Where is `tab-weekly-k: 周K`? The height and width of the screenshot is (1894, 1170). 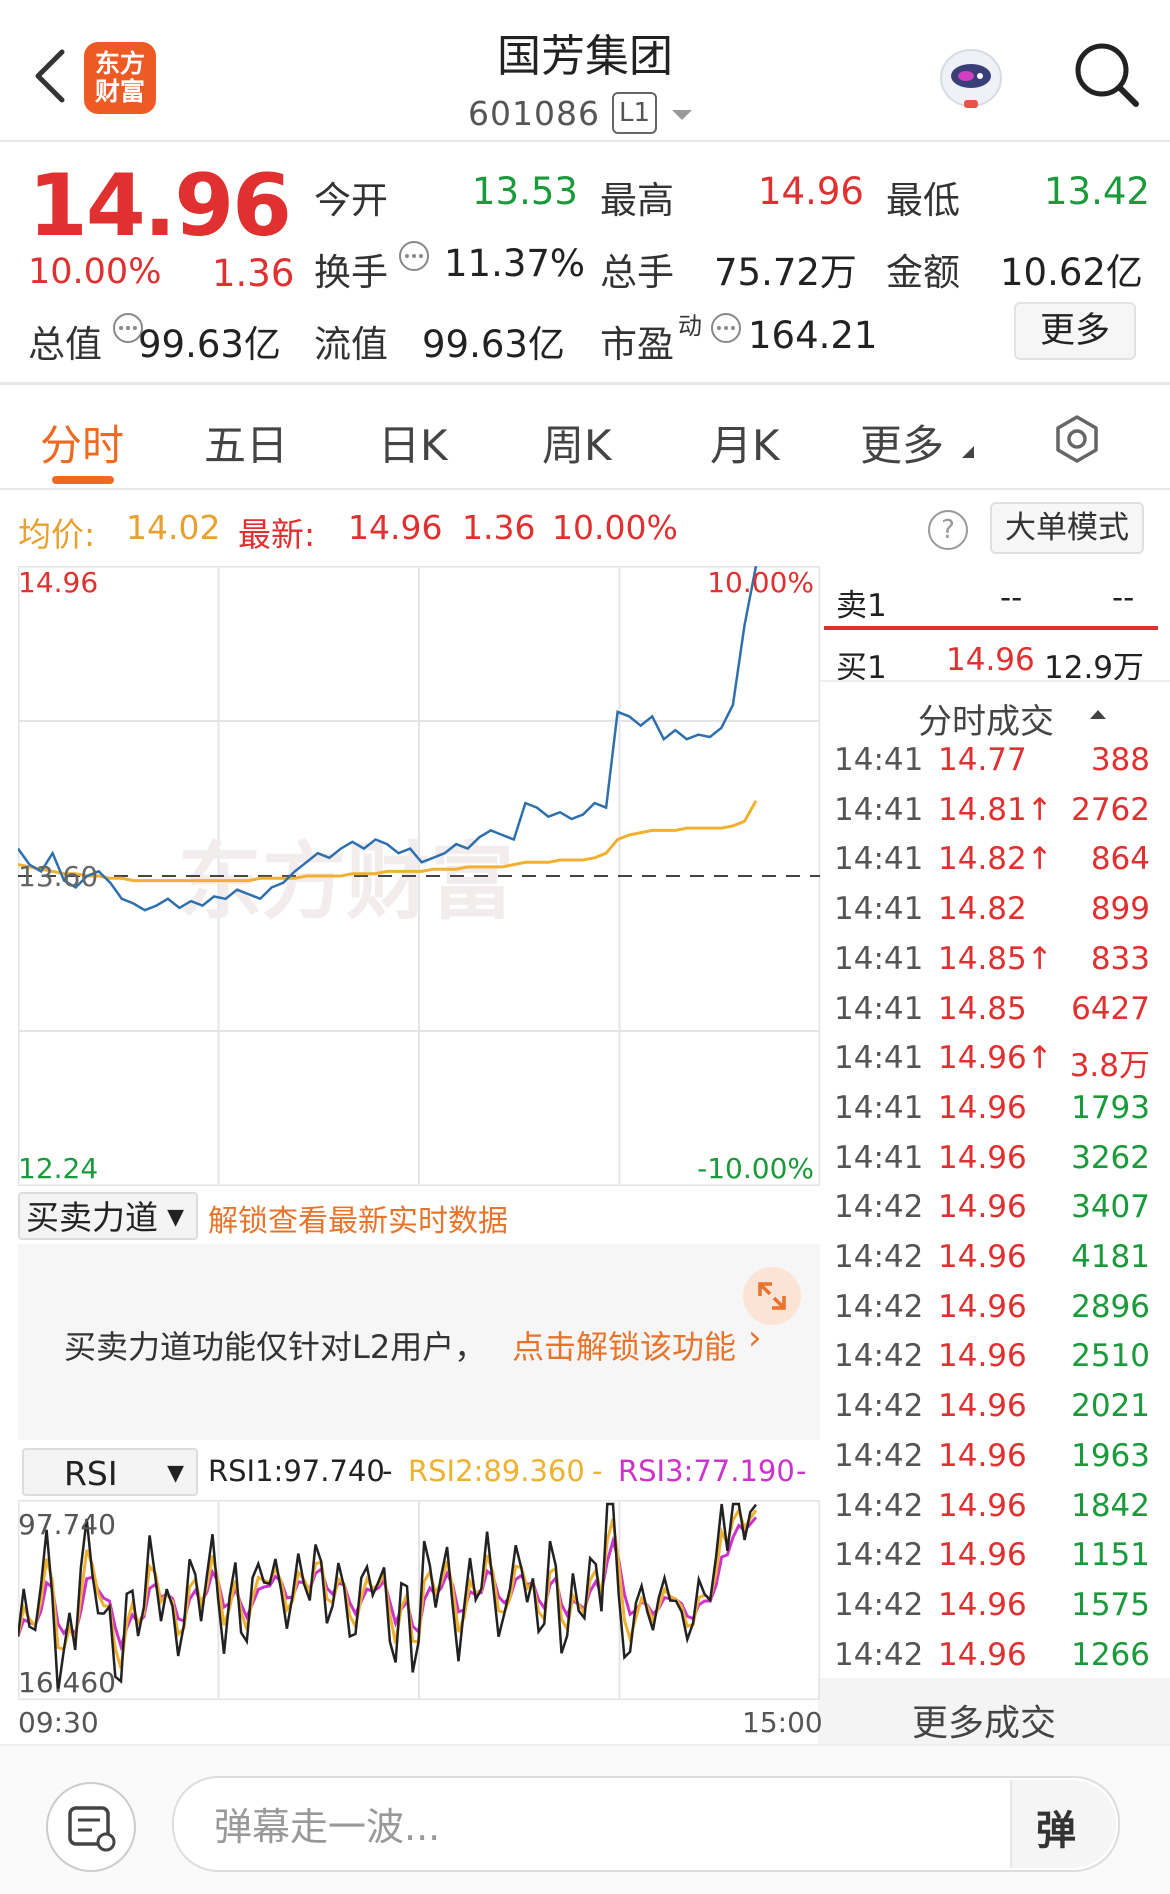 tab-weekly-k: 周K is located at coordinates (577, 442).